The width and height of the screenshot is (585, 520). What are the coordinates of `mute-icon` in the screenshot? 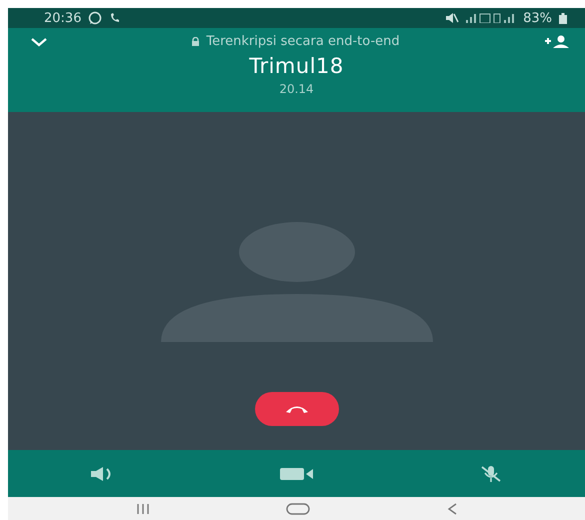 It's located at (452, 18).